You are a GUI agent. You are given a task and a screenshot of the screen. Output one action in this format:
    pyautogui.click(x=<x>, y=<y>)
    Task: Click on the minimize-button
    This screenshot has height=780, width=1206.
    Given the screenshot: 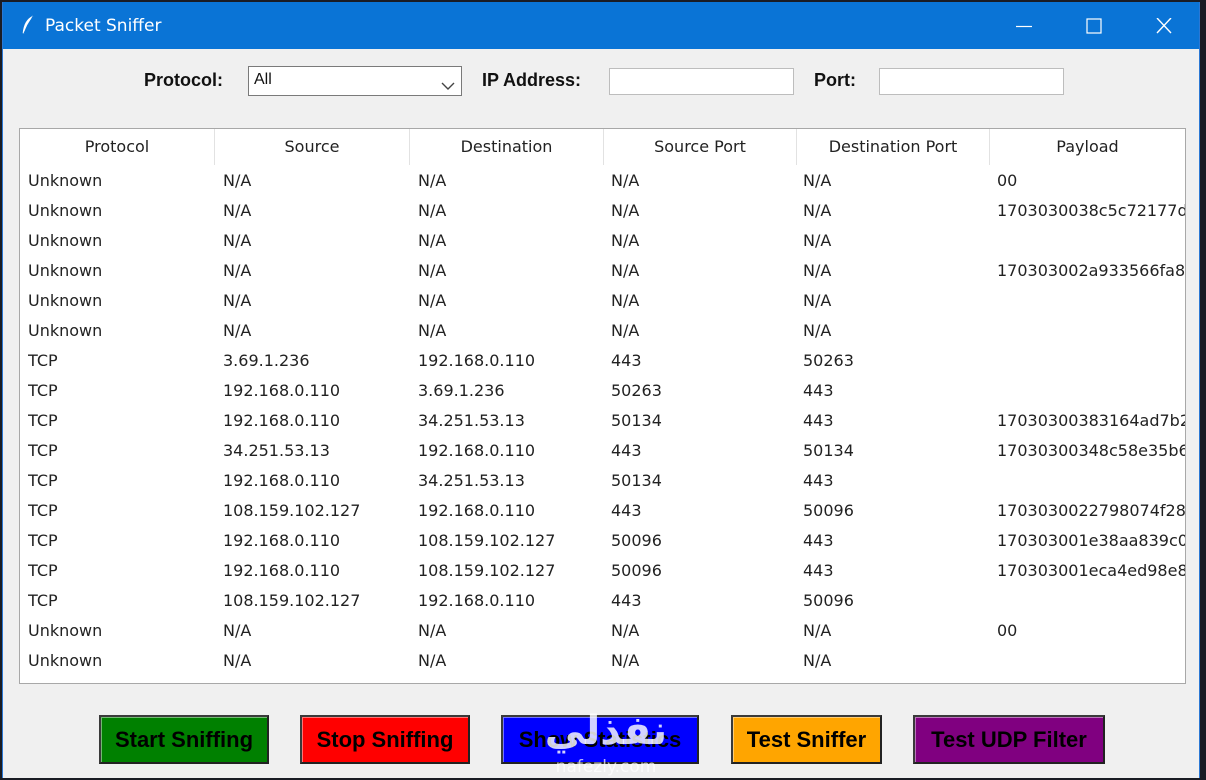 What is the action you would take?
    pyautogui.click(x=1024, y=25)
    